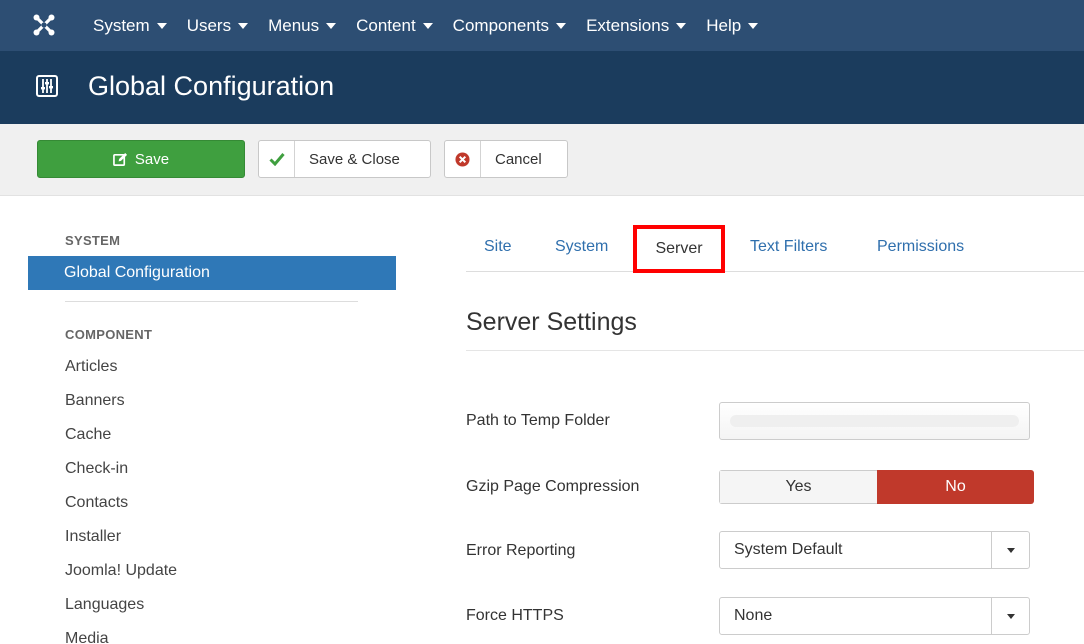  I want to click on page-header: Global Configuration, so click(542, 87).